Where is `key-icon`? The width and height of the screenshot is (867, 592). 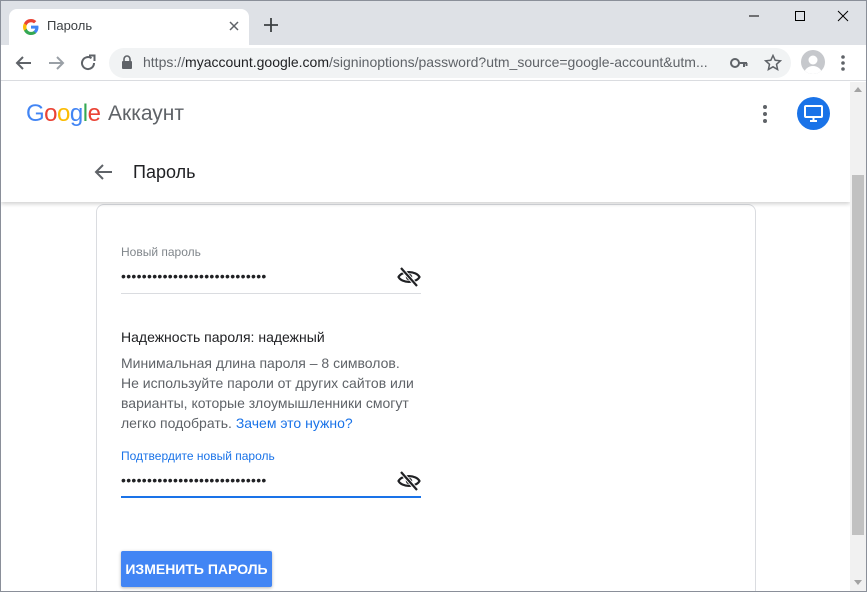 key-icon is located at coordinates (739, 63).